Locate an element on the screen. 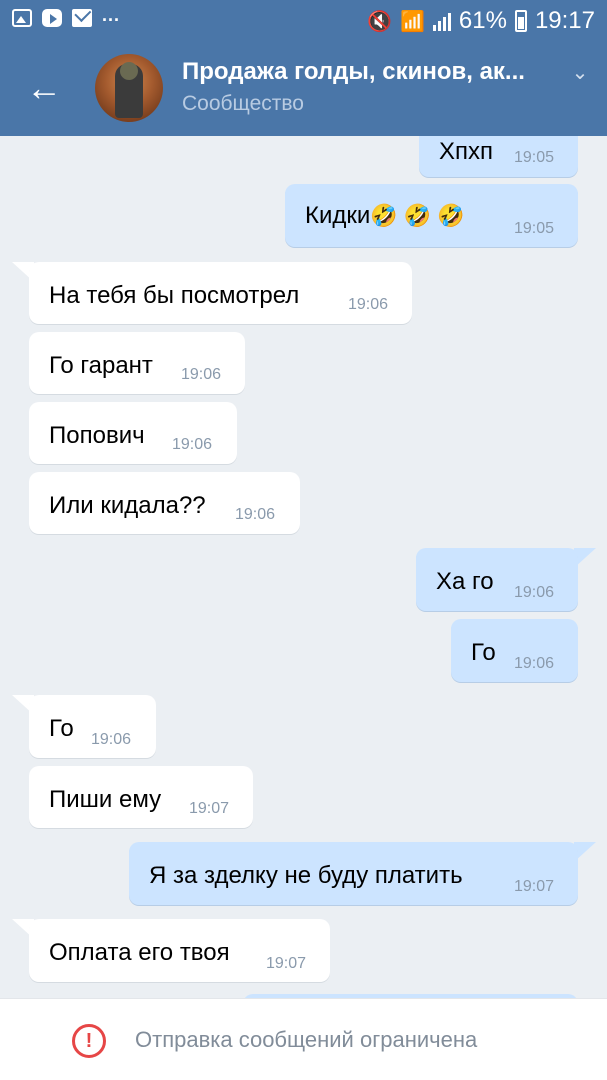 Image resolution: width=607 pixels, height=1080 pixels. avatar-helmet is located at coordinates (129, 71).